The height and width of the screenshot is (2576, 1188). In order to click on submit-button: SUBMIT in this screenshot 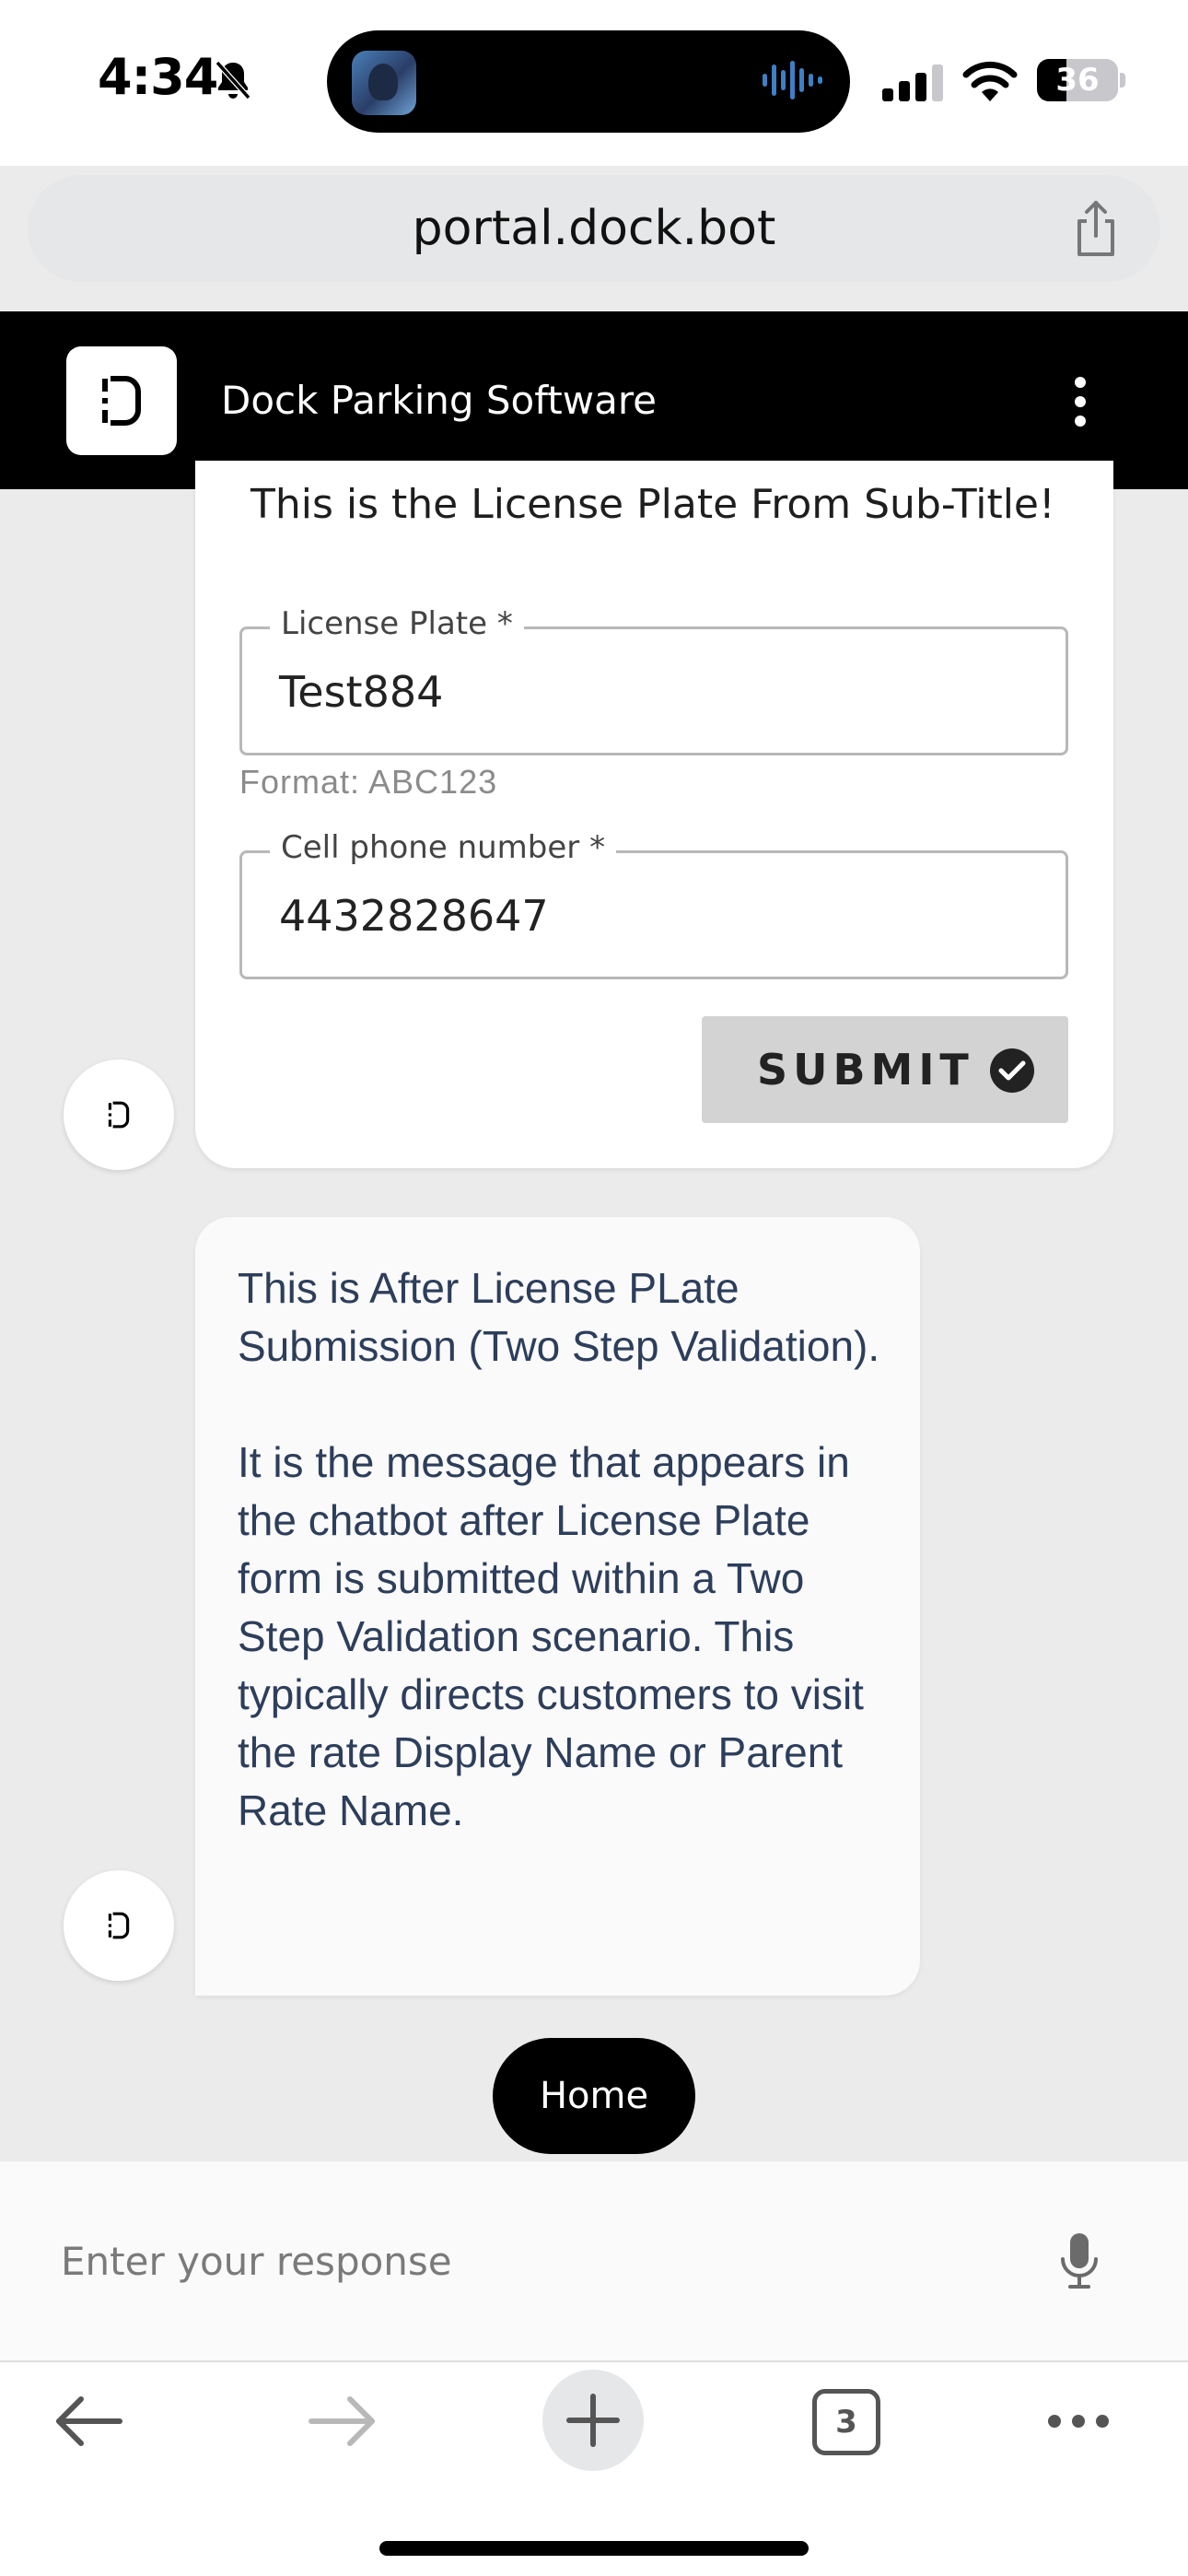, I will do `click(885, 1069)`.